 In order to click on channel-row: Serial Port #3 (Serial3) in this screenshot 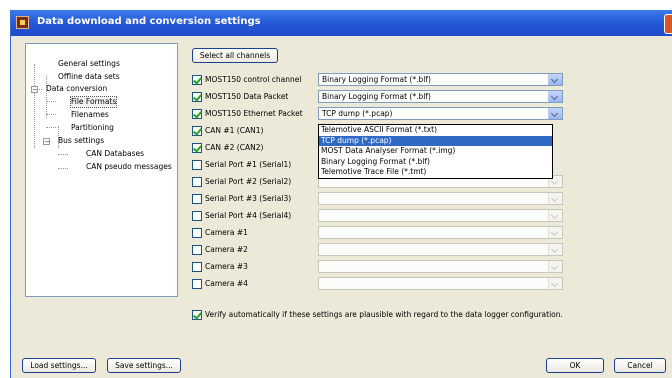, I will do `click(432, 199)`.